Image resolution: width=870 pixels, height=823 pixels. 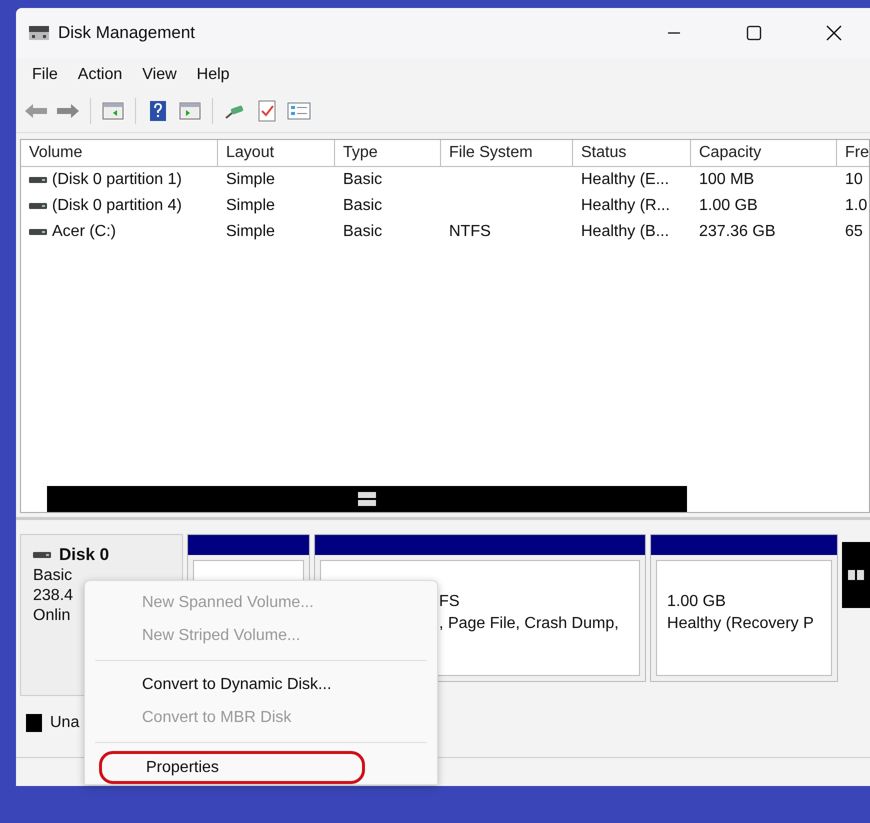 What do you see at coordinates (117, 206) in the screenshot?
I see `table-cell: (Disk 0 partition 4)` at bounding box center [117, 206].